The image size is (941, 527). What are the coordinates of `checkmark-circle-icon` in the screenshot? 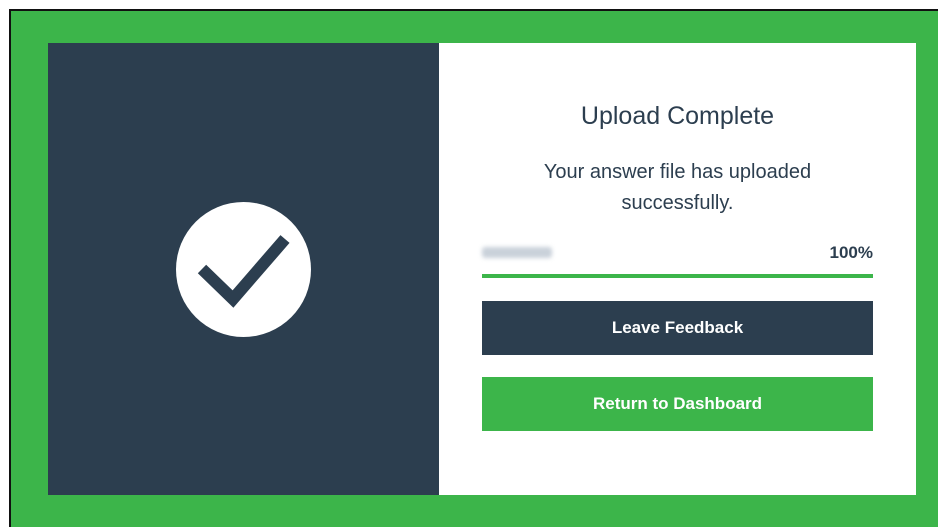 It's located at (243, 269).